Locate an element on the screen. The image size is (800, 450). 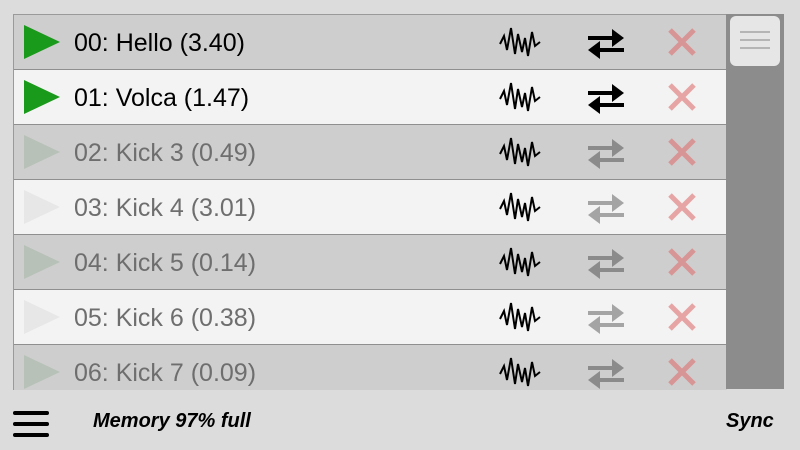
memory-status: Memory 97% full is located at coordinates (172, 421).